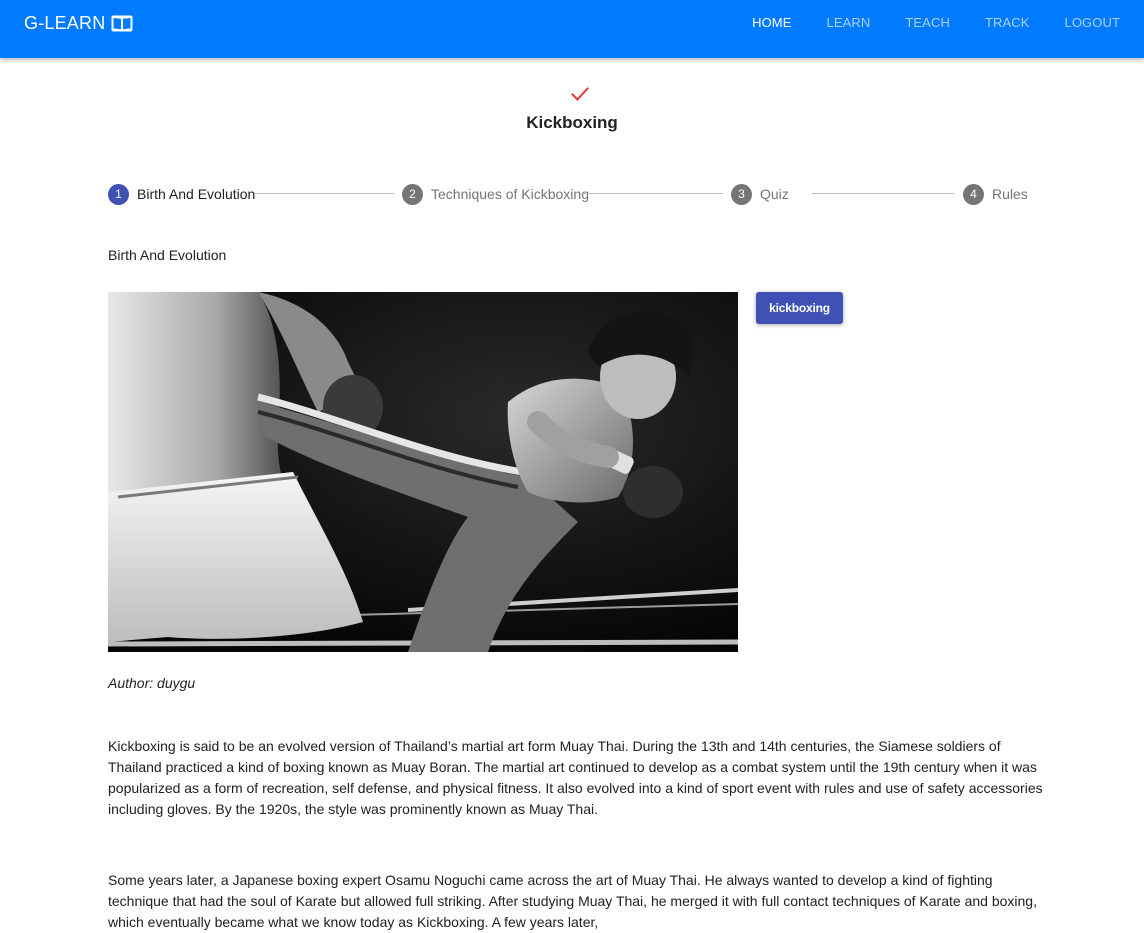 The width and height of the screenshot is (1144, 933). I want to click on step-birth-and-evolution: 1 Birth And Evolution, so click(181, 194).